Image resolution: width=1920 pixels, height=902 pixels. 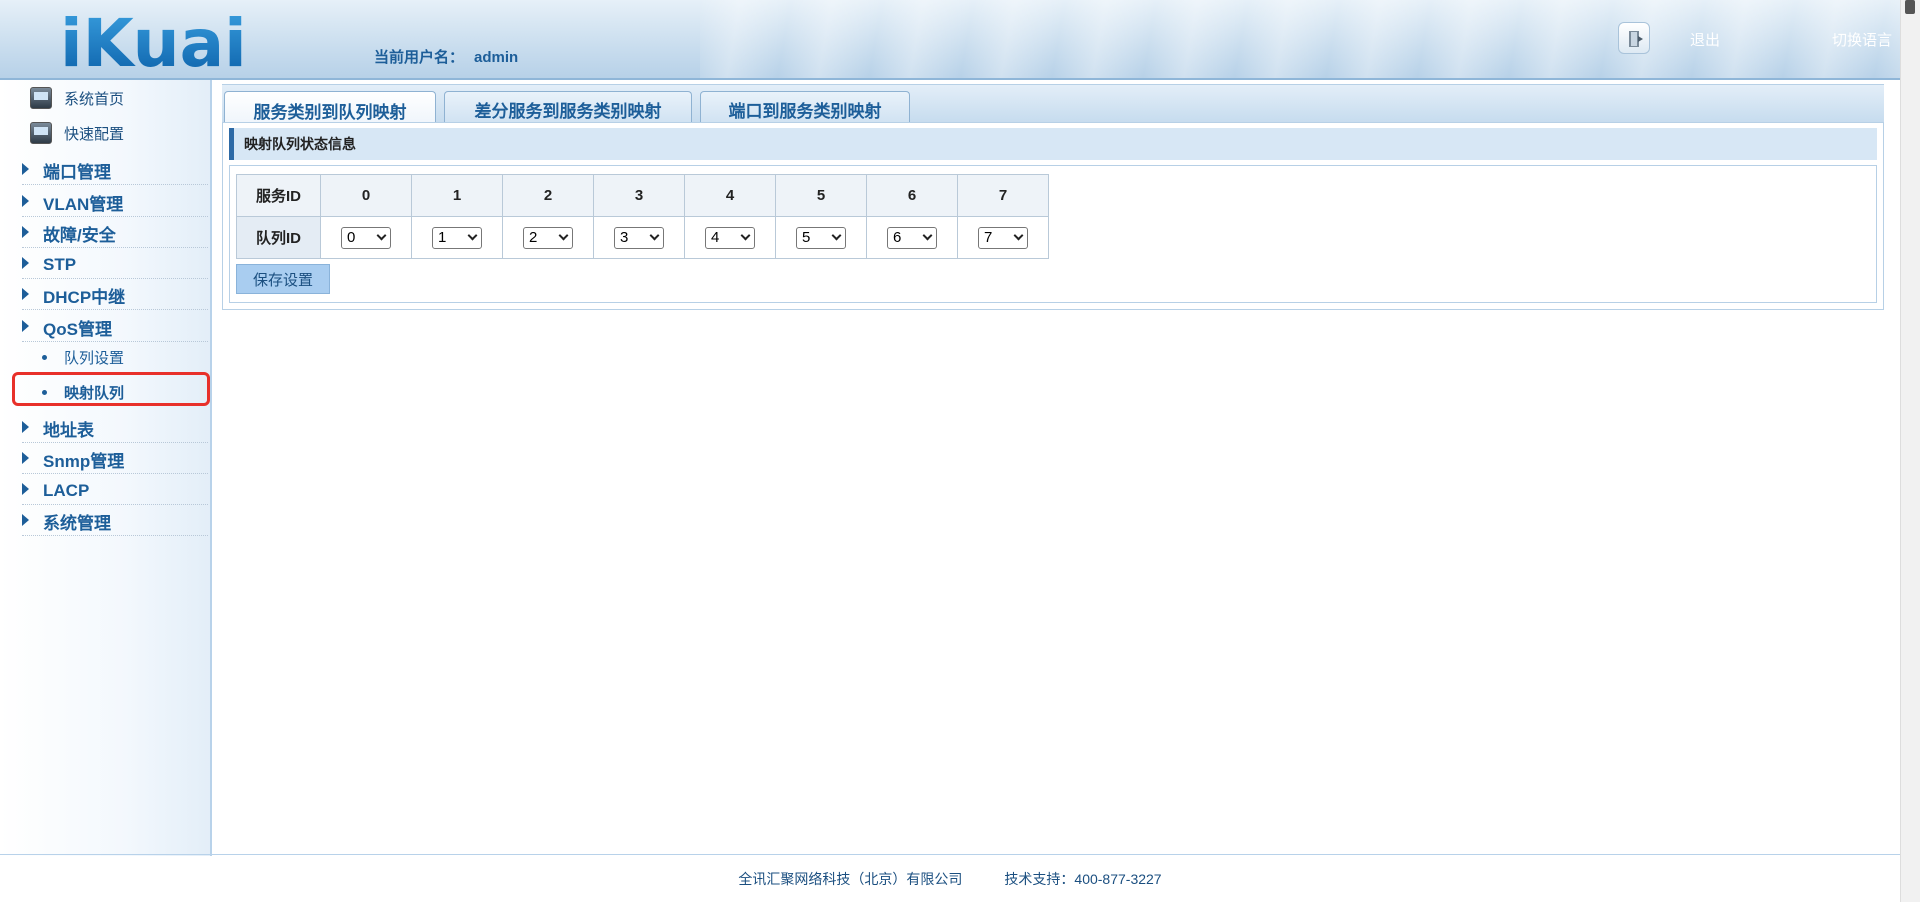 I want to click on sidebar-menu-vlan-management: VLAN管理, so click(x=115, y=203).